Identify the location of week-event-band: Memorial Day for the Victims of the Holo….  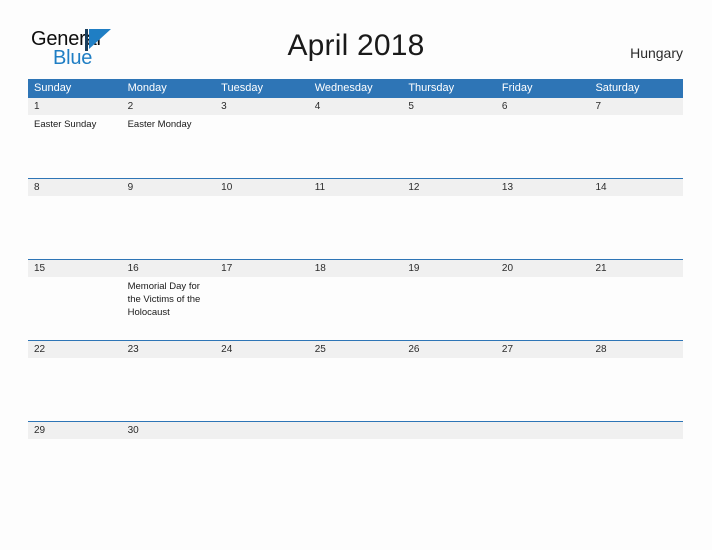
(355, 309).